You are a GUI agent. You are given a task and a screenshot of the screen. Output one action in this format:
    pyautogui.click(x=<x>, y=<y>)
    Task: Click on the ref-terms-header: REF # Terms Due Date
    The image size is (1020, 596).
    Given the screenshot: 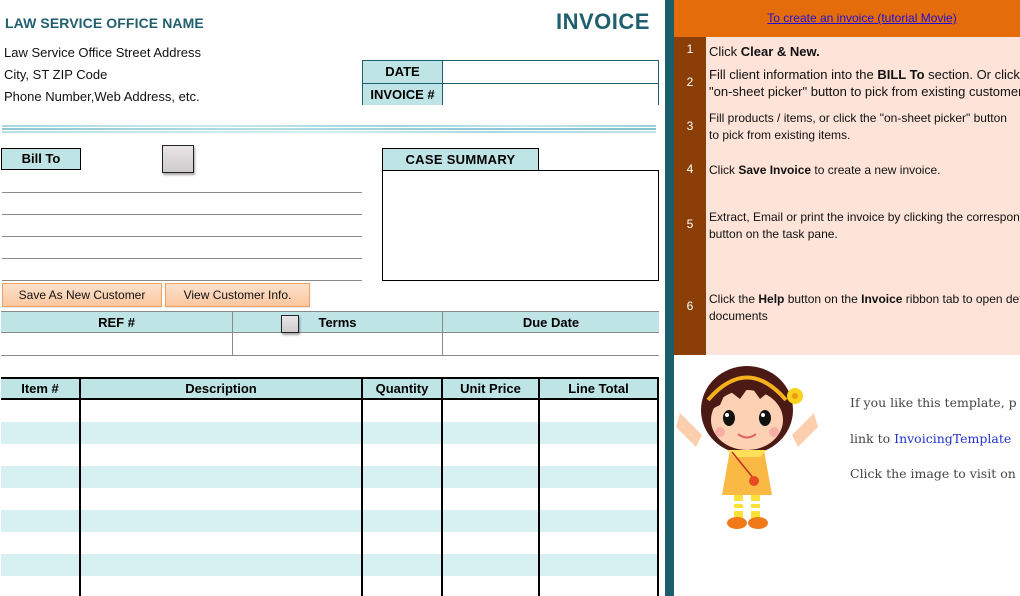 What is the action you would take?
    pyautogui.click(x=330, y=322)
    